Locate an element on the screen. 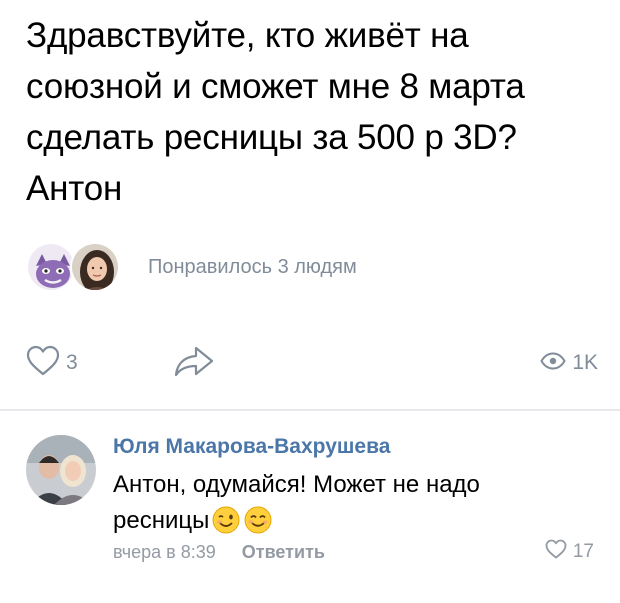 The width and height of the screenshot is (620, 603). likers-row: Понравилось 3 людям is located at coordinates (191, 267).